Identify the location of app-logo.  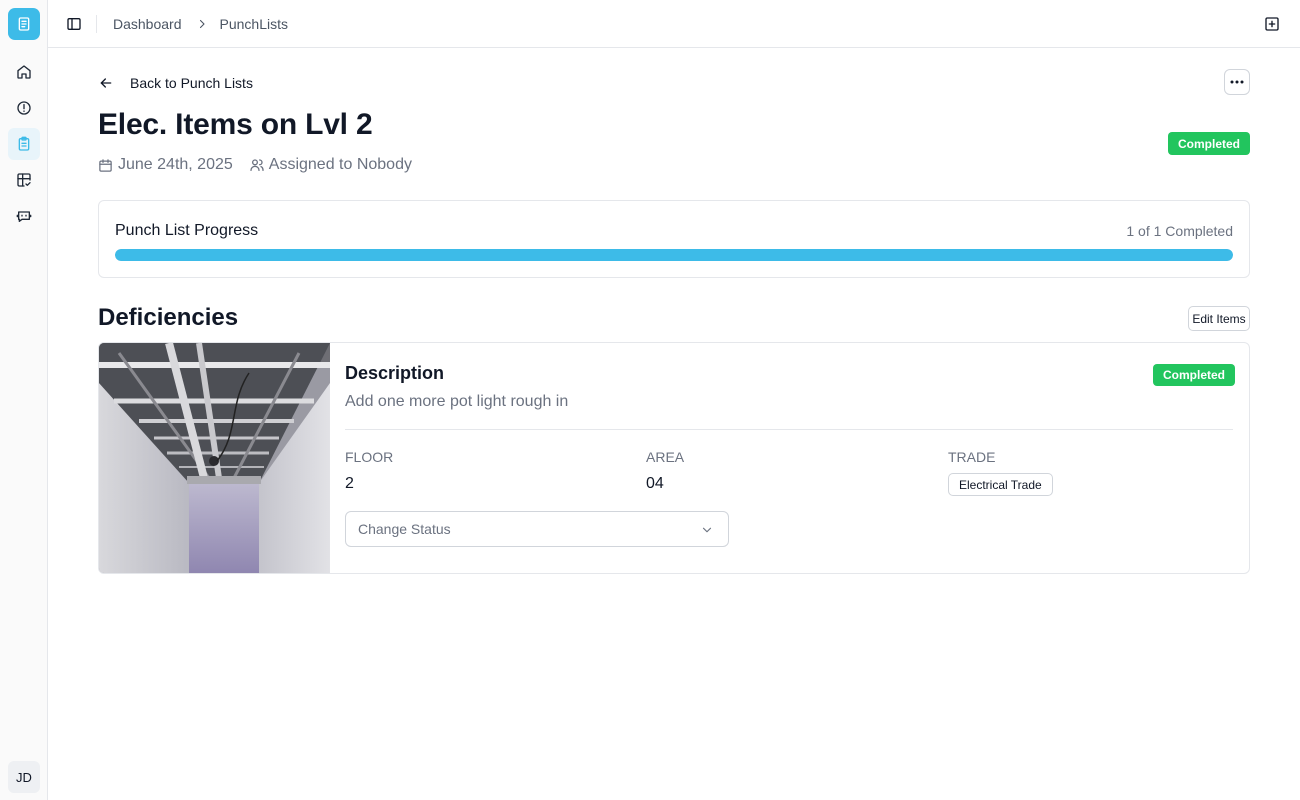
(24, 24).